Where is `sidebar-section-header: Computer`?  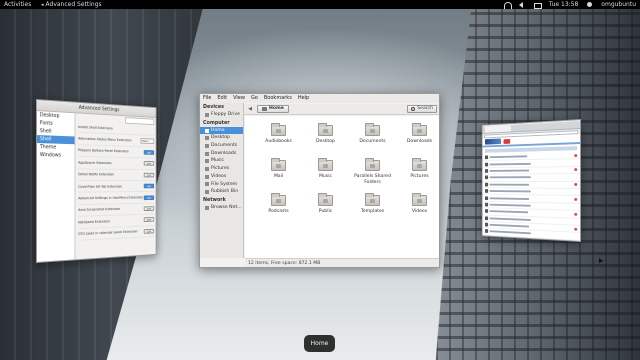 sidebar-section-header: Computer is located at coordinates (216, 123).